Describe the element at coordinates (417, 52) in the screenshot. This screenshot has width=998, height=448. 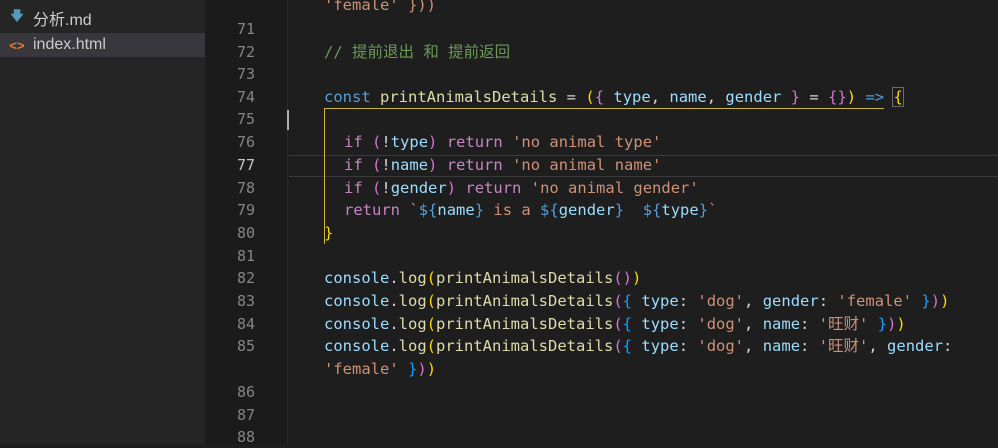
I see `code-comment: // 提前退出 和 提前返回` at that location.